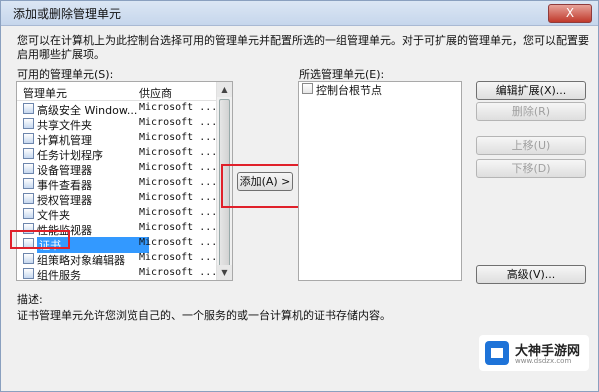  Describe the element at coordinates (531, 145) in the screenshot. I see `move-up-button: 上移(U)` at that location.